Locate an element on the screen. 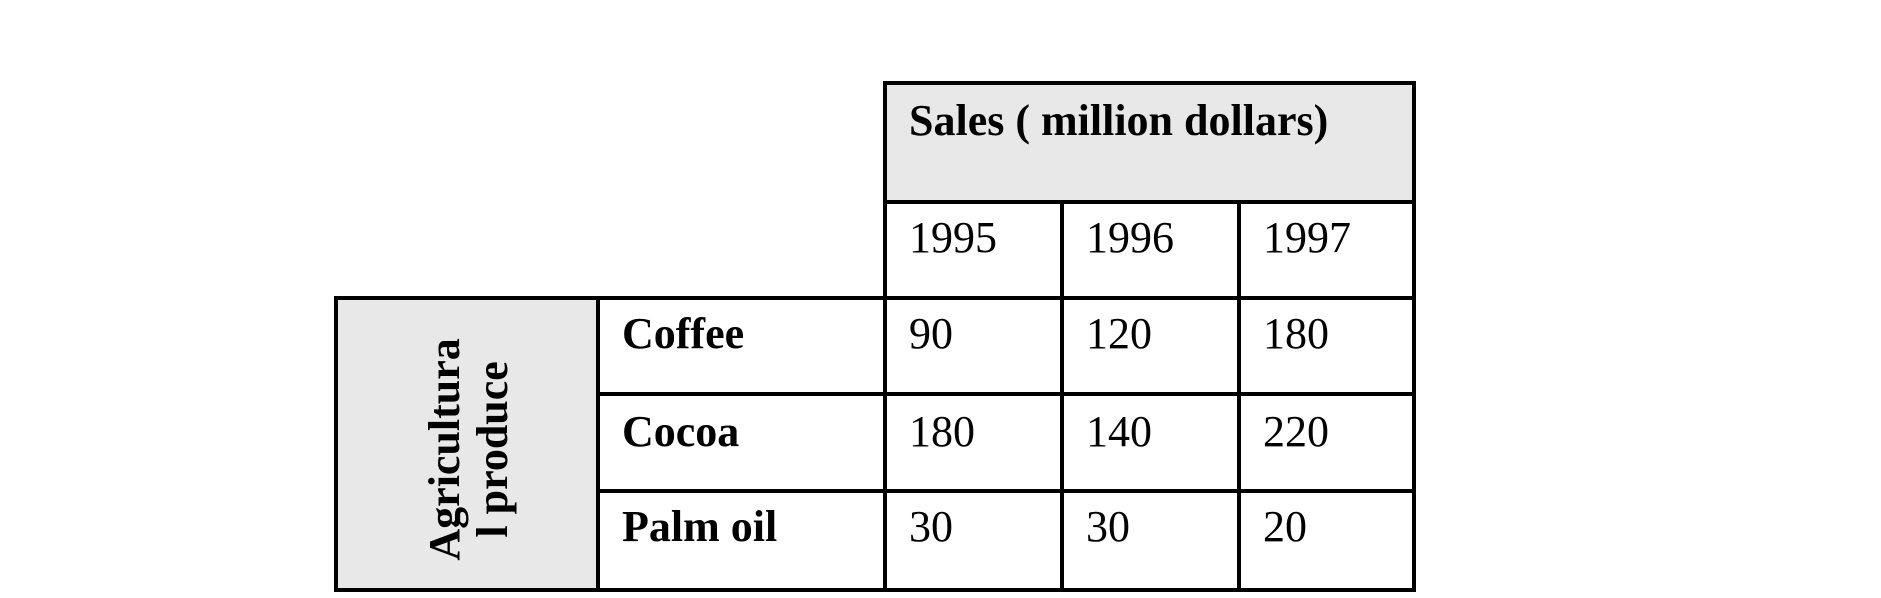 The image size is (1881, 598). data-value: 140 is located at coordinates (1119, 431).